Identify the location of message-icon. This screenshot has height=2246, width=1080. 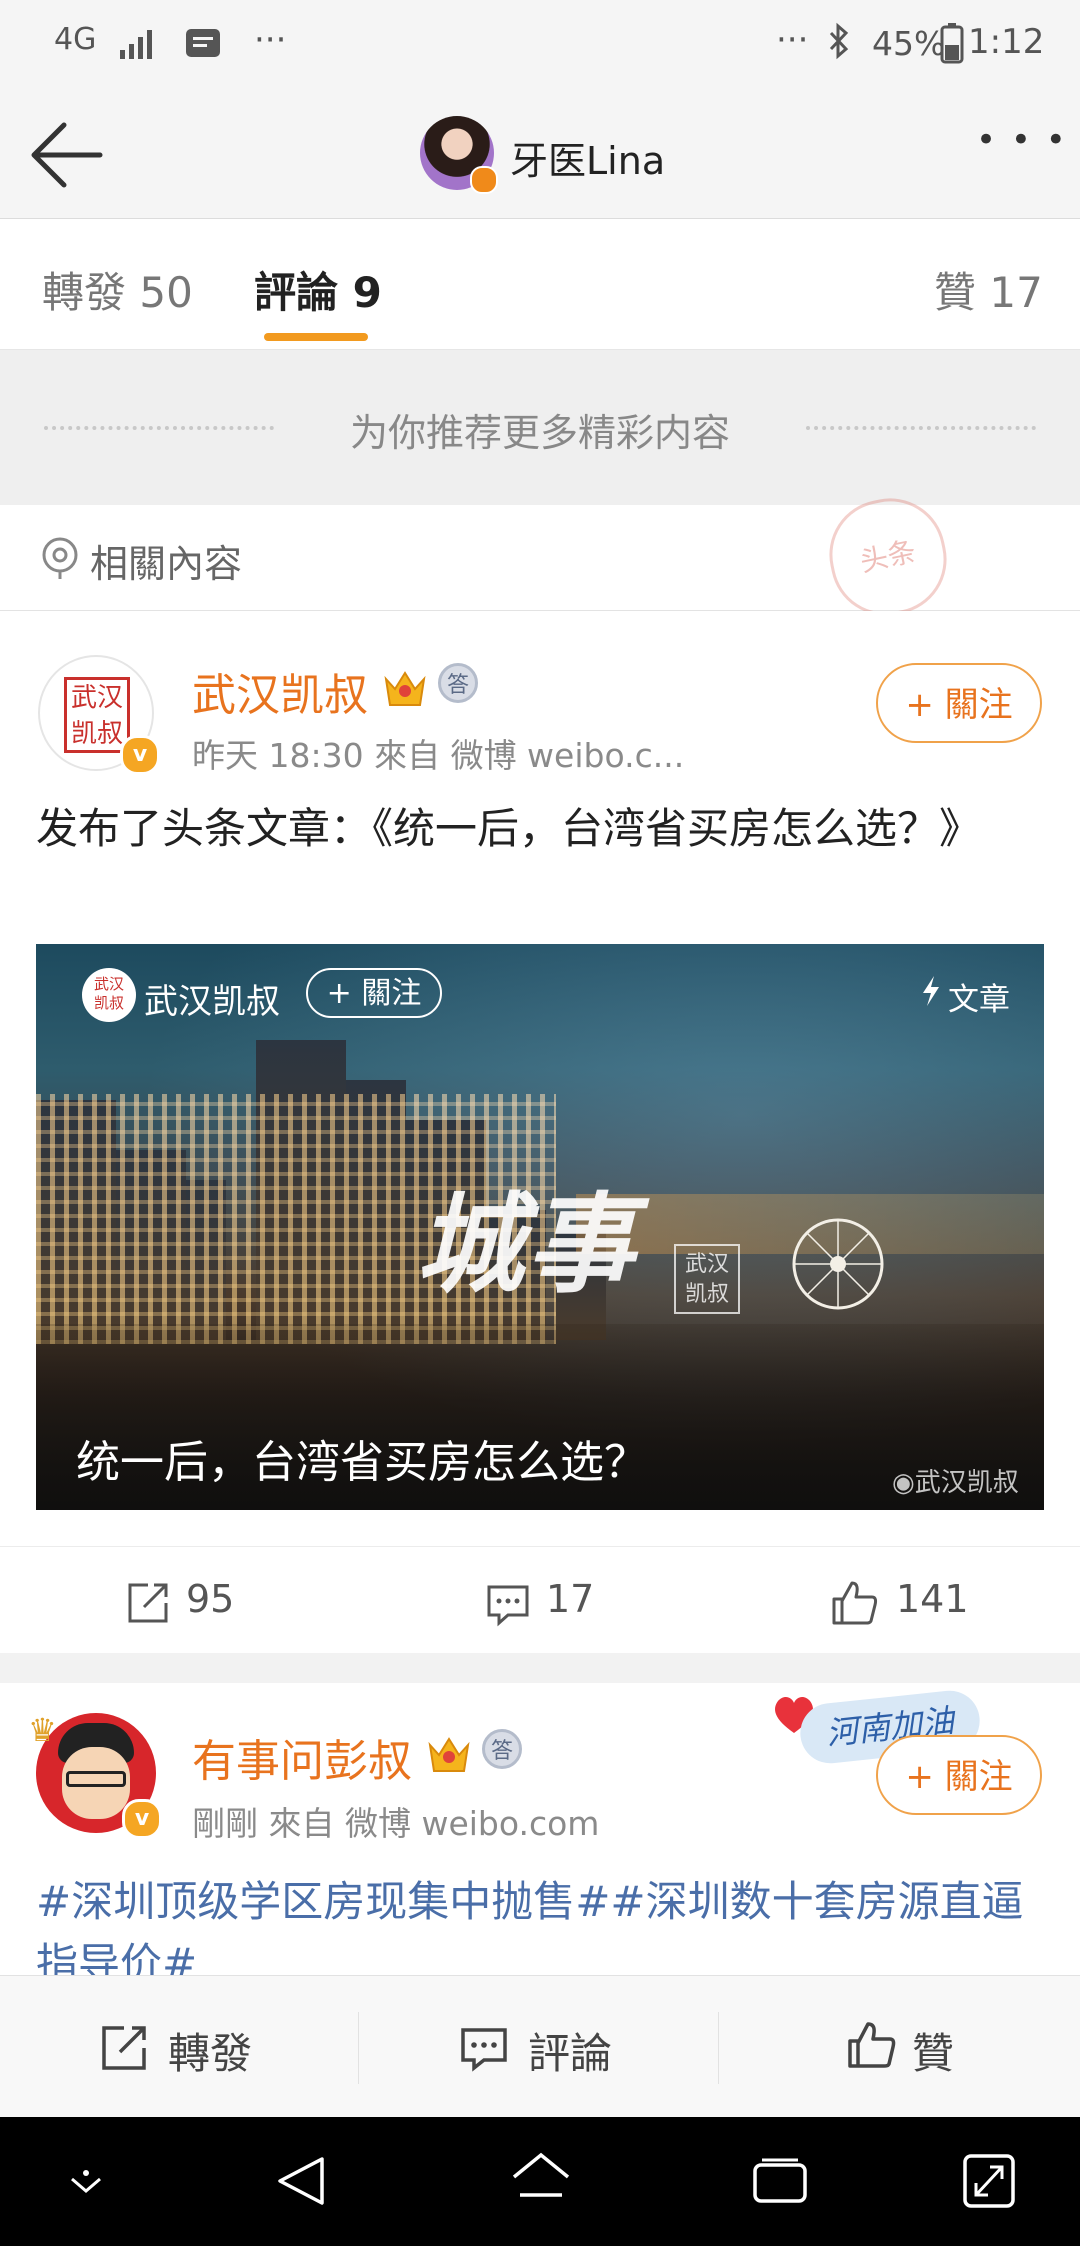
(203, 45).